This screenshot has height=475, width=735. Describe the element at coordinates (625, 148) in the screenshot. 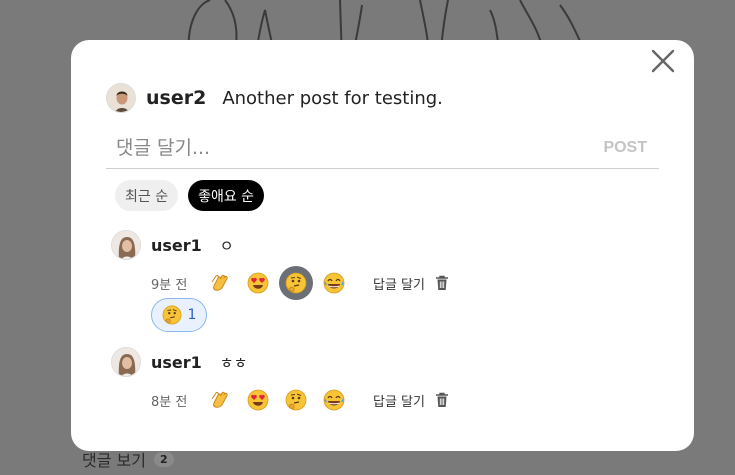

I see `post-comment-button: POST` at that location.